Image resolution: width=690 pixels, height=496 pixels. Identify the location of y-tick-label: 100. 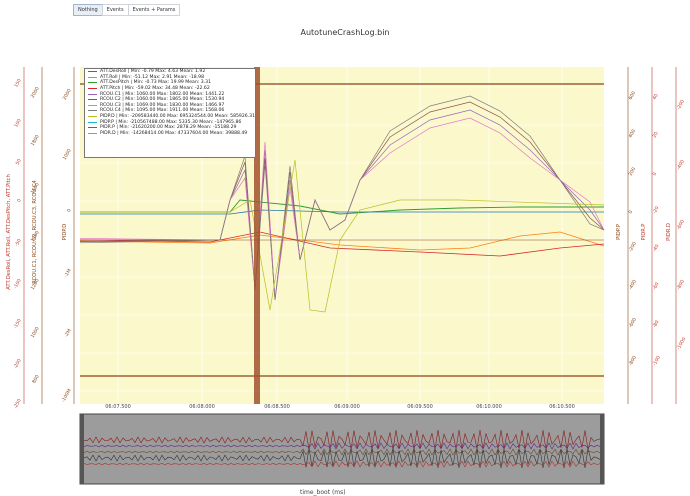
(18, 123).